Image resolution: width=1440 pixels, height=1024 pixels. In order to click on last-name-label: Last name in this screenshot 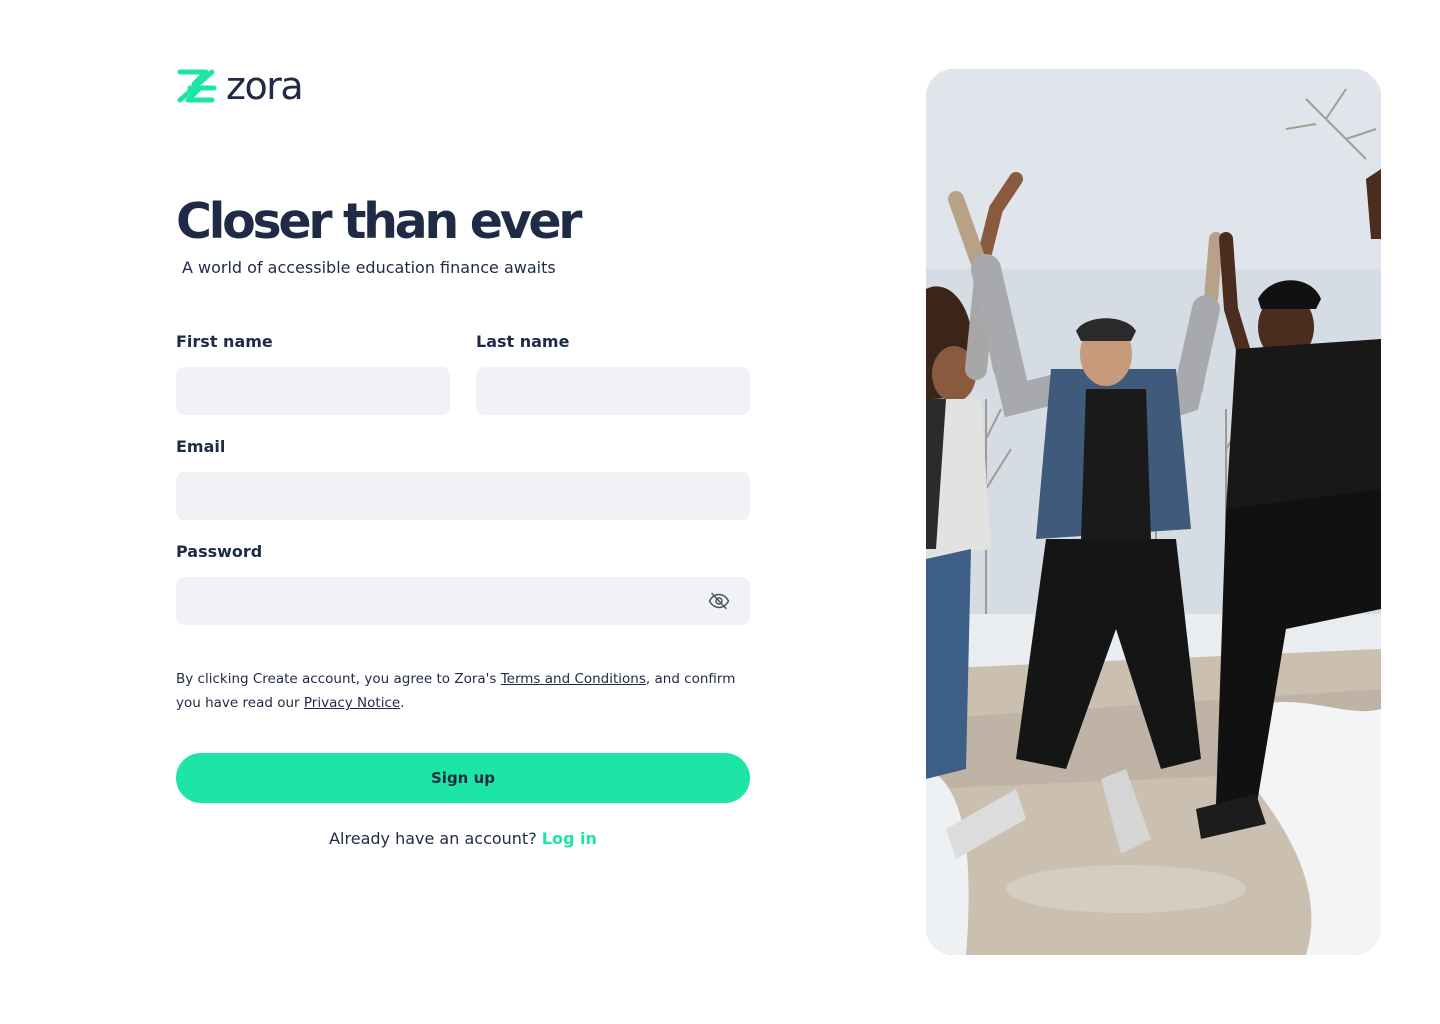, I will do `click(523, 341)`.